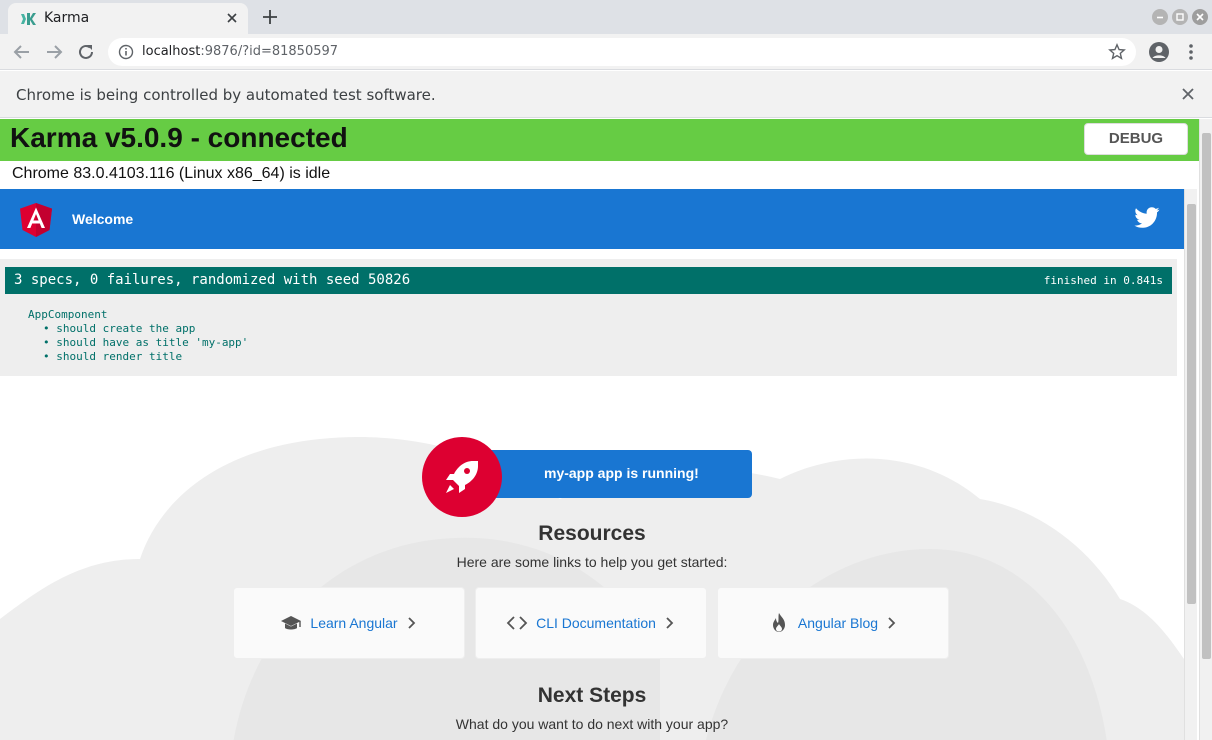  Describe the element at coordinates (103, 219) in the screenshot. I see `app-toolbar-title: Welcome` at that location.